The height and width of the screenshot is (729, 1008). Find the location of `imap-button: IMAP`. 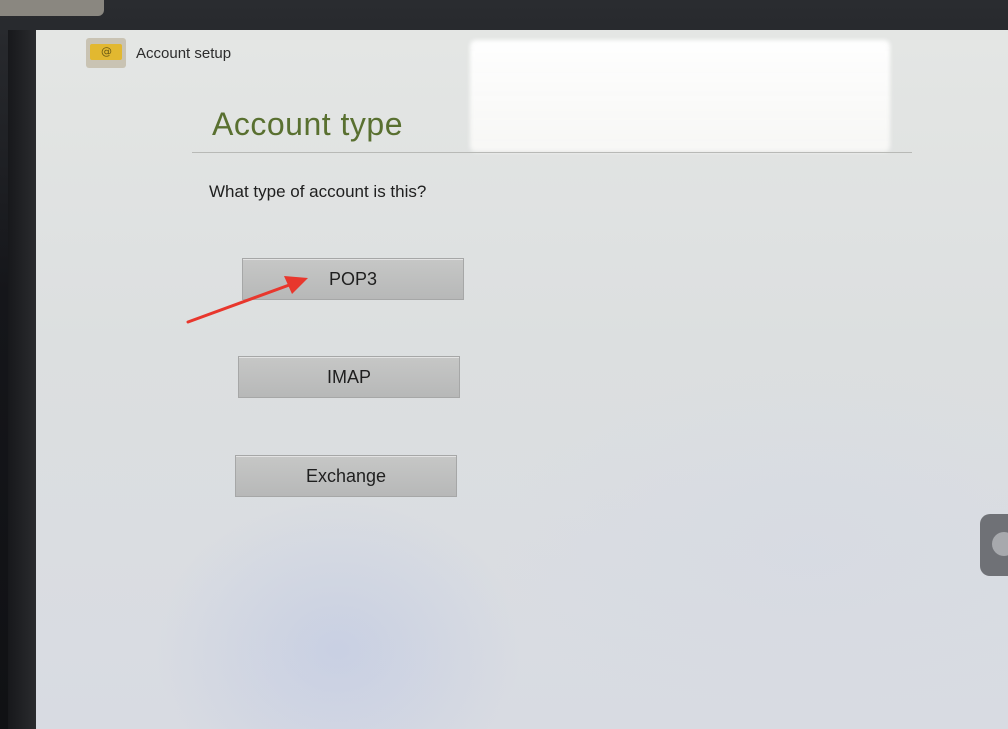

imap-button: IMAP is located at coordinates (349, 377).